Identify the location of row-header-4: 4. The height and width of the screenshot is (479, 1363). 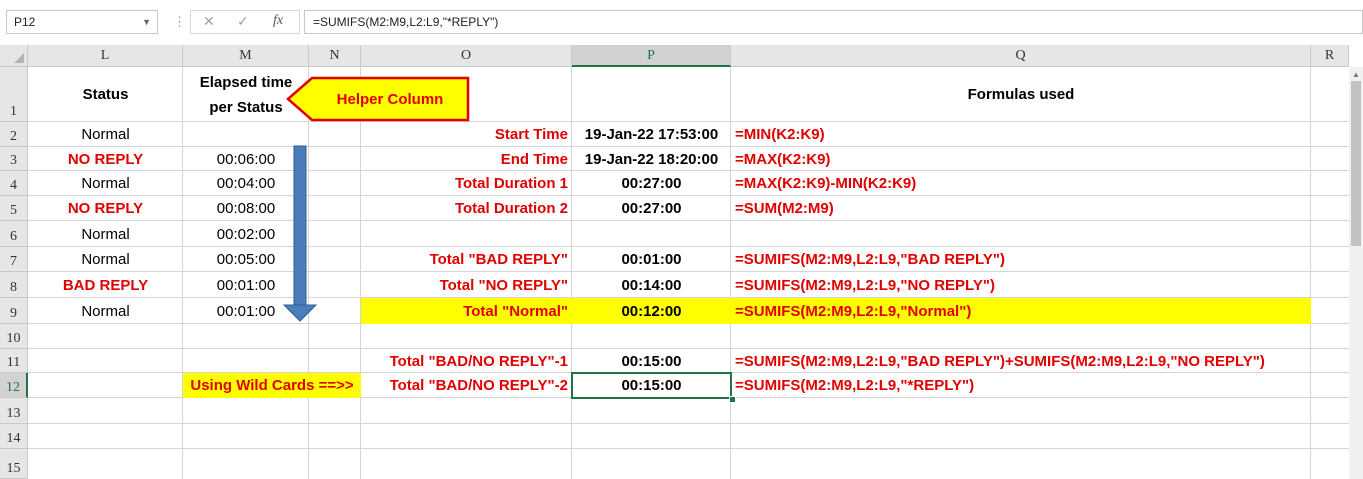
(14, 183).